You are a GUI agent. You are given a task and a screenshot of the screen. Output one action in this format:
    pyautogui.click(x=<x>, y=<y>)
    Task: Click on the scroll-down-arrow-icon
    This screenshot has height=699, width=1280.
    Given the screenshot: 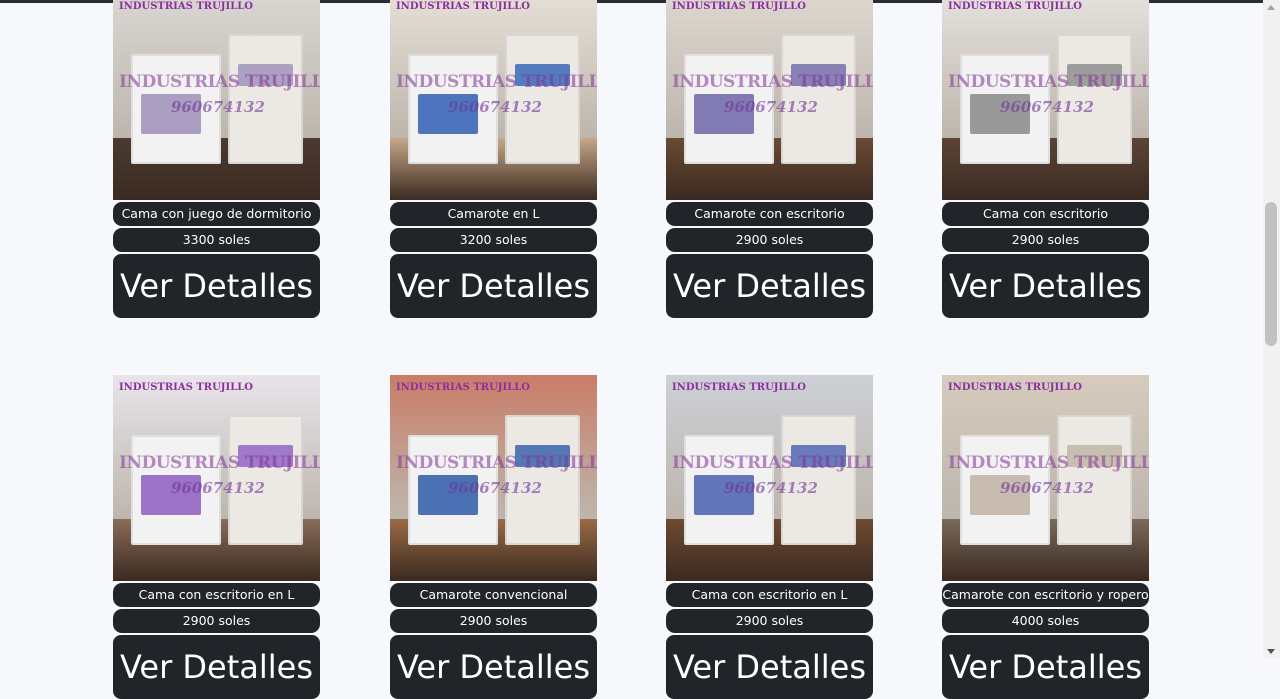 What is the action you would take?
    pyautogui.click(x=1271, y=651)
    